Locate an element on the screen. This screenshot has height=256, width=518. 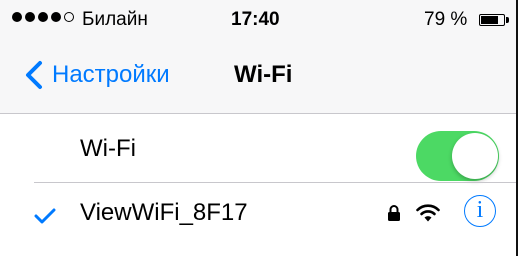
signal-strength-icon is located at coordinates (43, 17).